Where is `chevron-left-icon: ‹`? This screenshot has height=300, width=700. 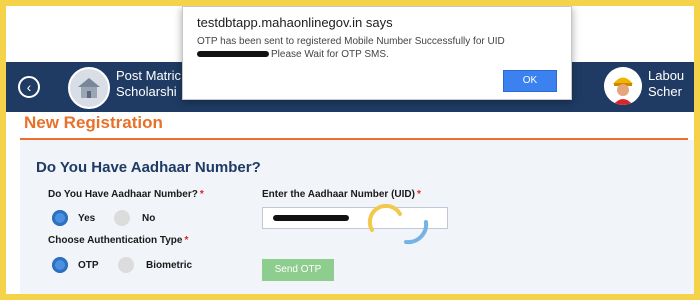 chevron-left-icon: ‹ is located at coordinates (29, 87).